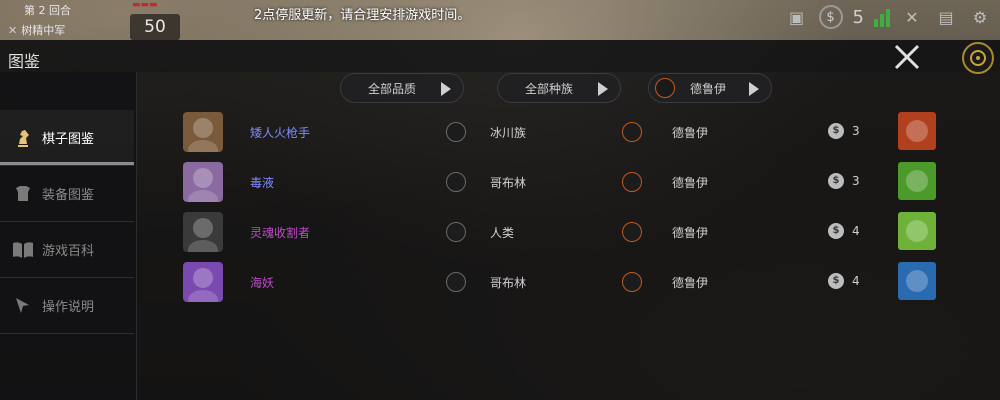 This screenshot has height=400, width=1000. I want to click on class-filter-label: 德鲁伊, so click(707, 88).